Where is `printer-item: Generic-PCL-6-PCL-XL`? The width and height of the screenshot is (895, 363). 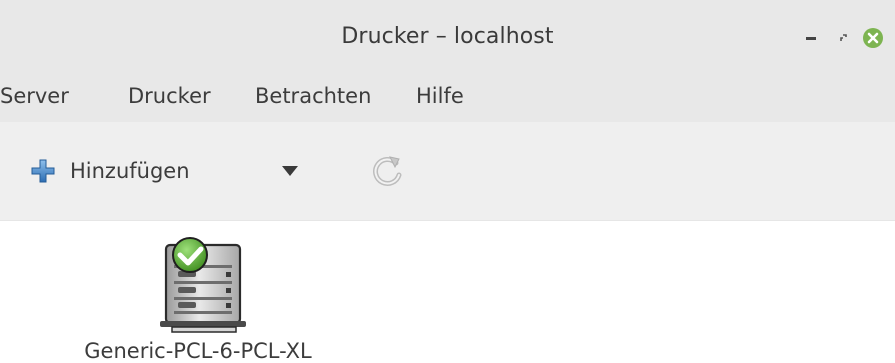
printer-item: Generic-PCL-6-PCL-XL is located at coordinates (198, 296).